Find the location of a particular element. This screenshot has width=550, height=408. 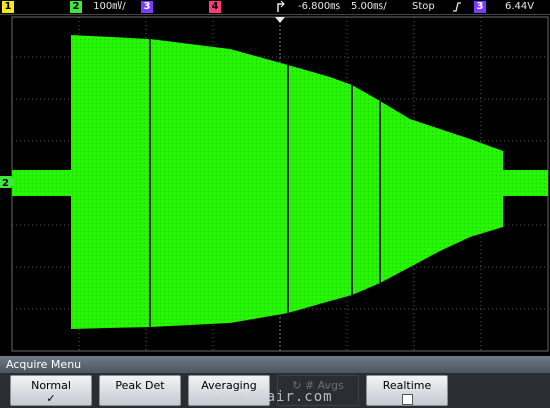

checkmark-icon: ✓ is located at coordinates (51, 398).